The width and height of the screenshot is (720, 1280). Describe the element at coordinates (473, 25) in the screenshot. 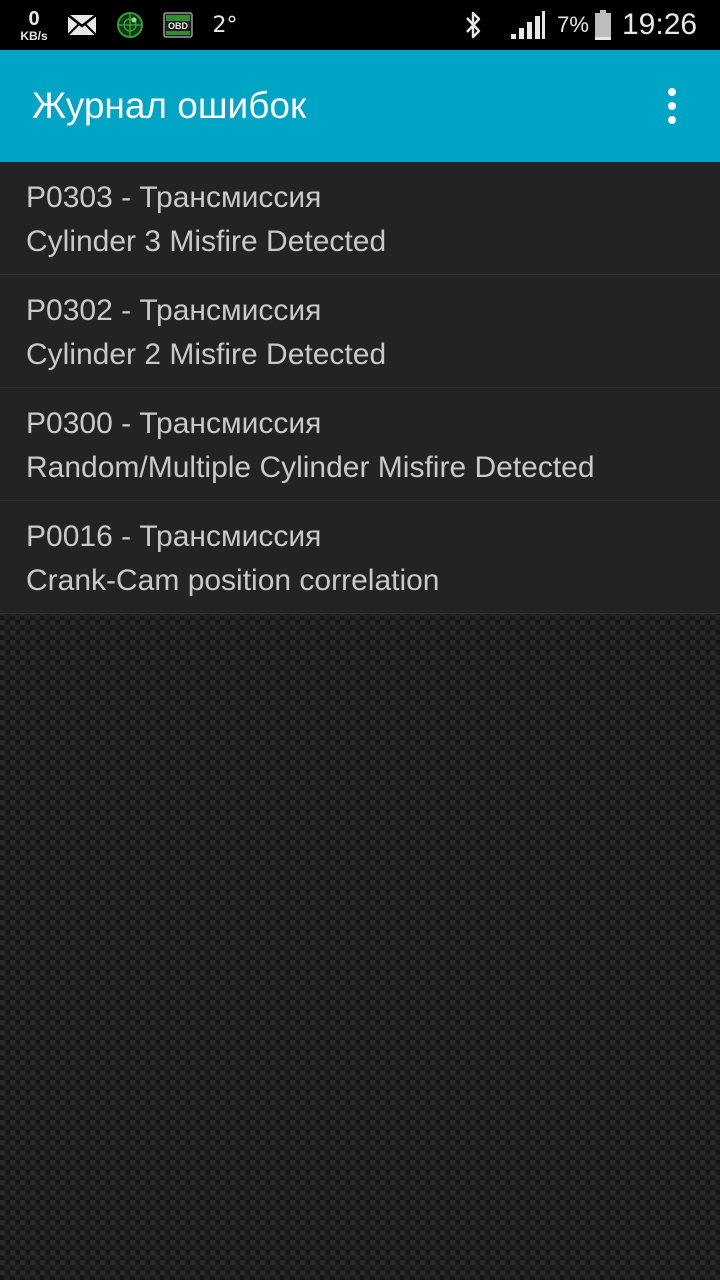

I see `bluetooth-icon` at that location.